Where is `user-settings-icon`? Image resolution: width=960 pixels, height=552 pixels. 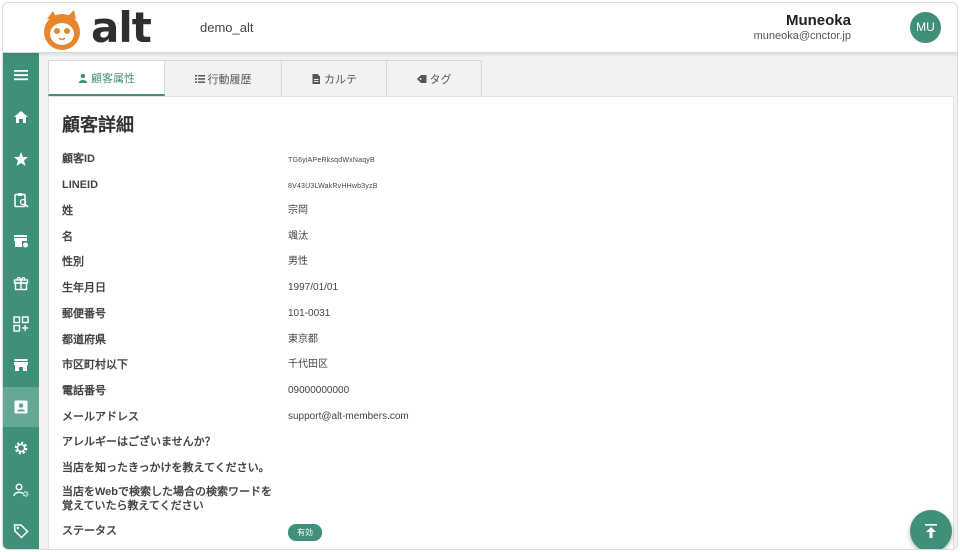
user-settings-icon is located at coordinates (21, 490).